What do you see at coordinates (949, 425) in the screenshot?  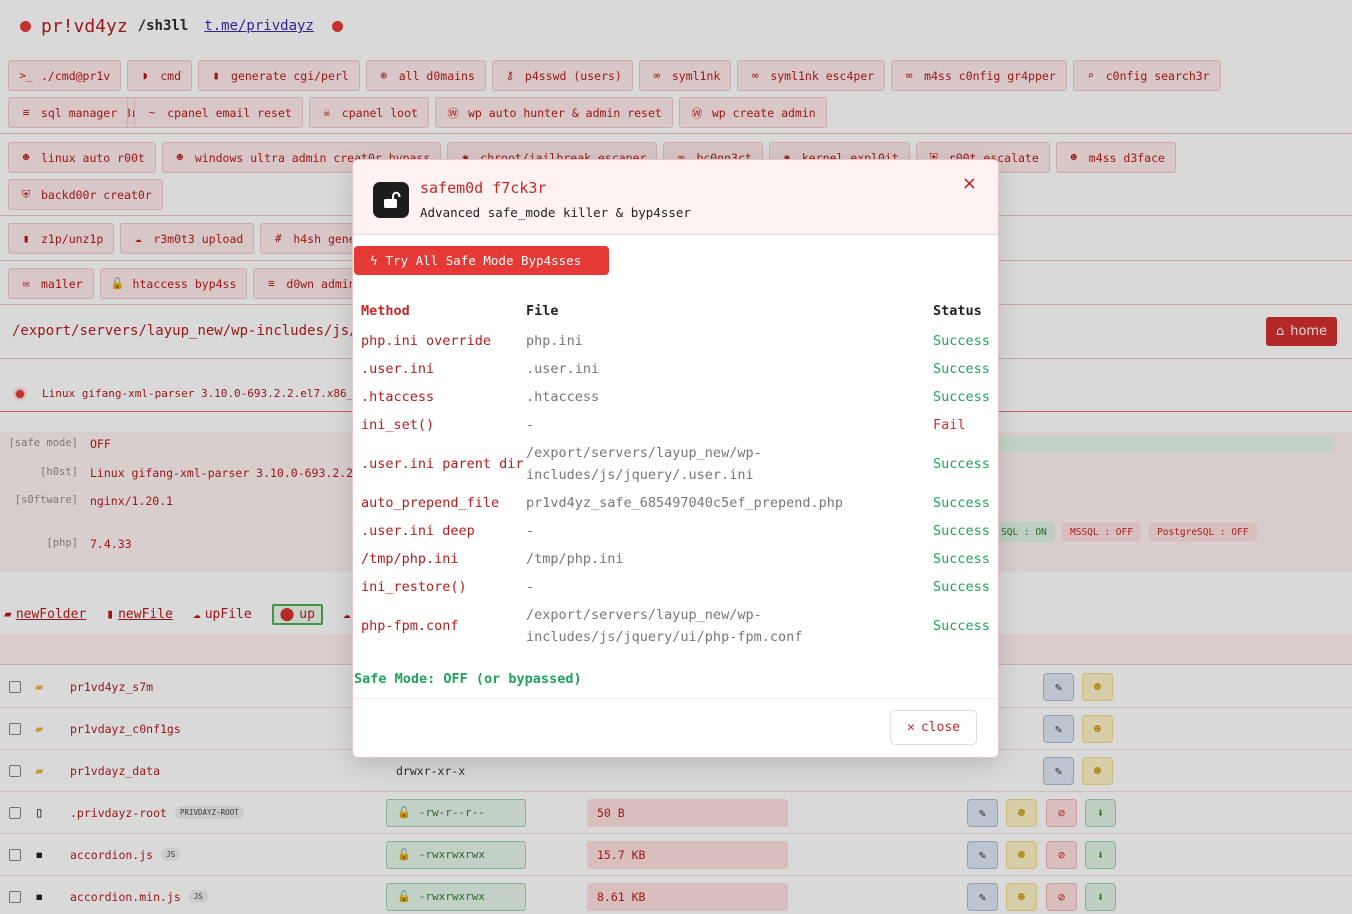 I see `status-cell: Fail` at bounding box center [949, 425].